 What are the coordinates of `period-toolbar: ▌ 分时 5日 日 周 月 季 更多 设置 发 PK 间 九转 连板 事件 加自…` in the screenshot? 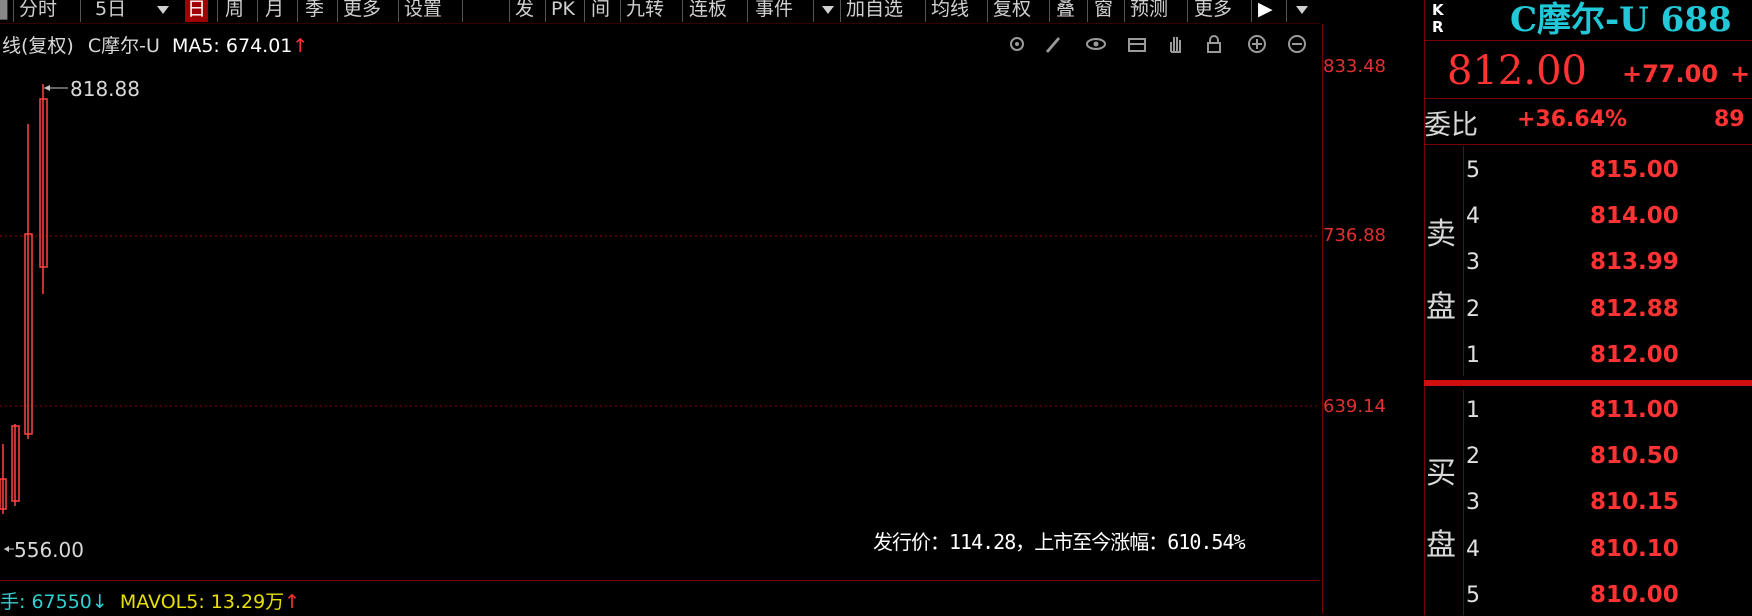 It's located at (660, 12).